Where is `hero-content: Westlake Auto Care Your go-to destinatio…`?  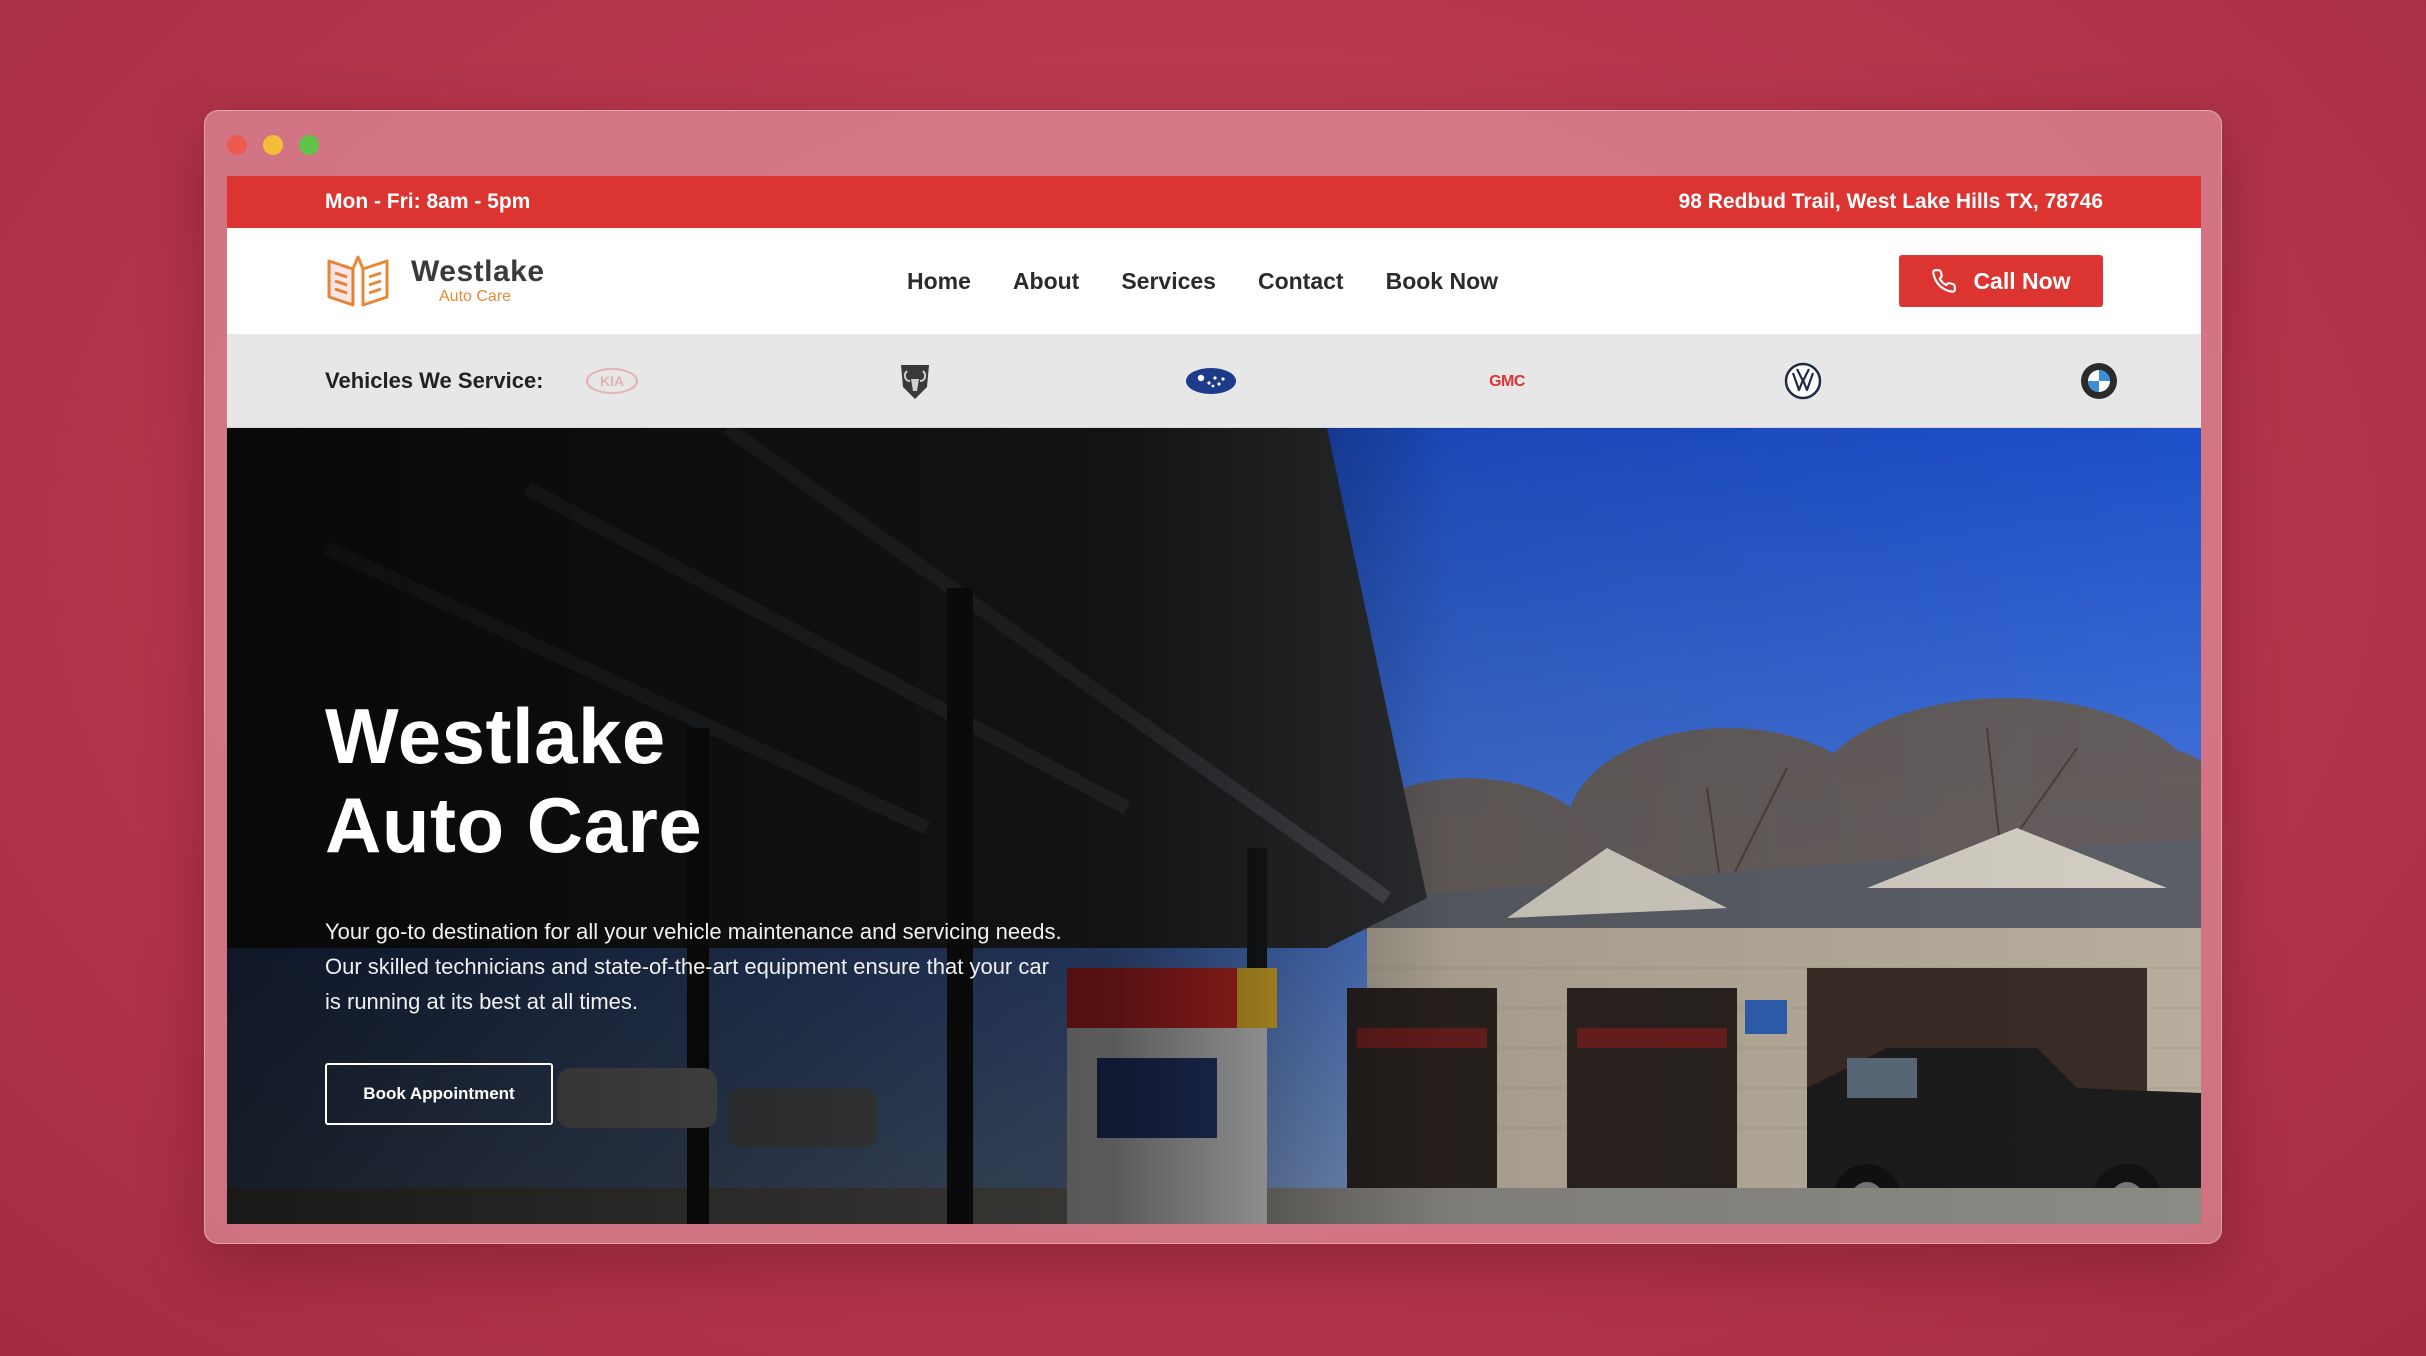
hero-content: Westlake Auto Care Your go-to destinatio… is located at coordinates (695, 909).